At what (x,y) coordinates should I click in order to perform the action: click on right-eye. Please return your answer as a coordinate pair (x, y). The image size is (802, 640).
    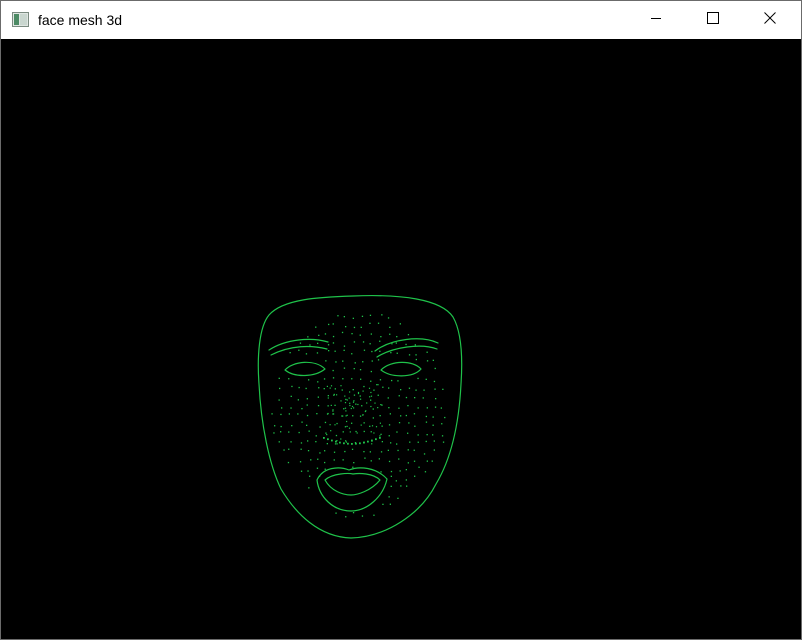
    Looking at the image, I should click on (401, 369).